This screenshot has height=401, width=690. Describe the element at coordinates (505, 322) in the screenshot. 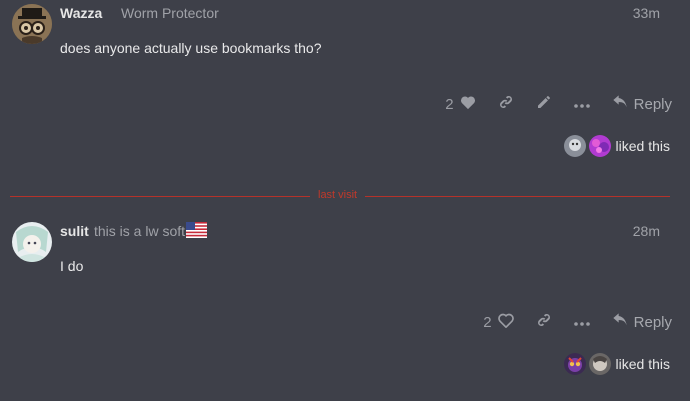

I see `heart-outline-icon` at that location.